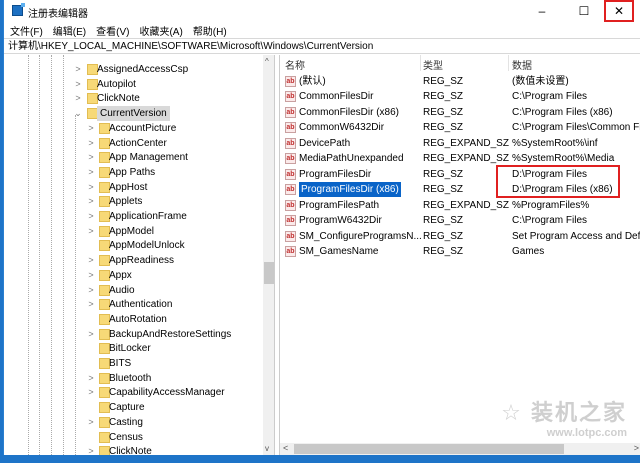  Describe the element at coordinates (466, 159) in the screenshot. I see `value-type: REG_EXPAND_SZ` at that location.